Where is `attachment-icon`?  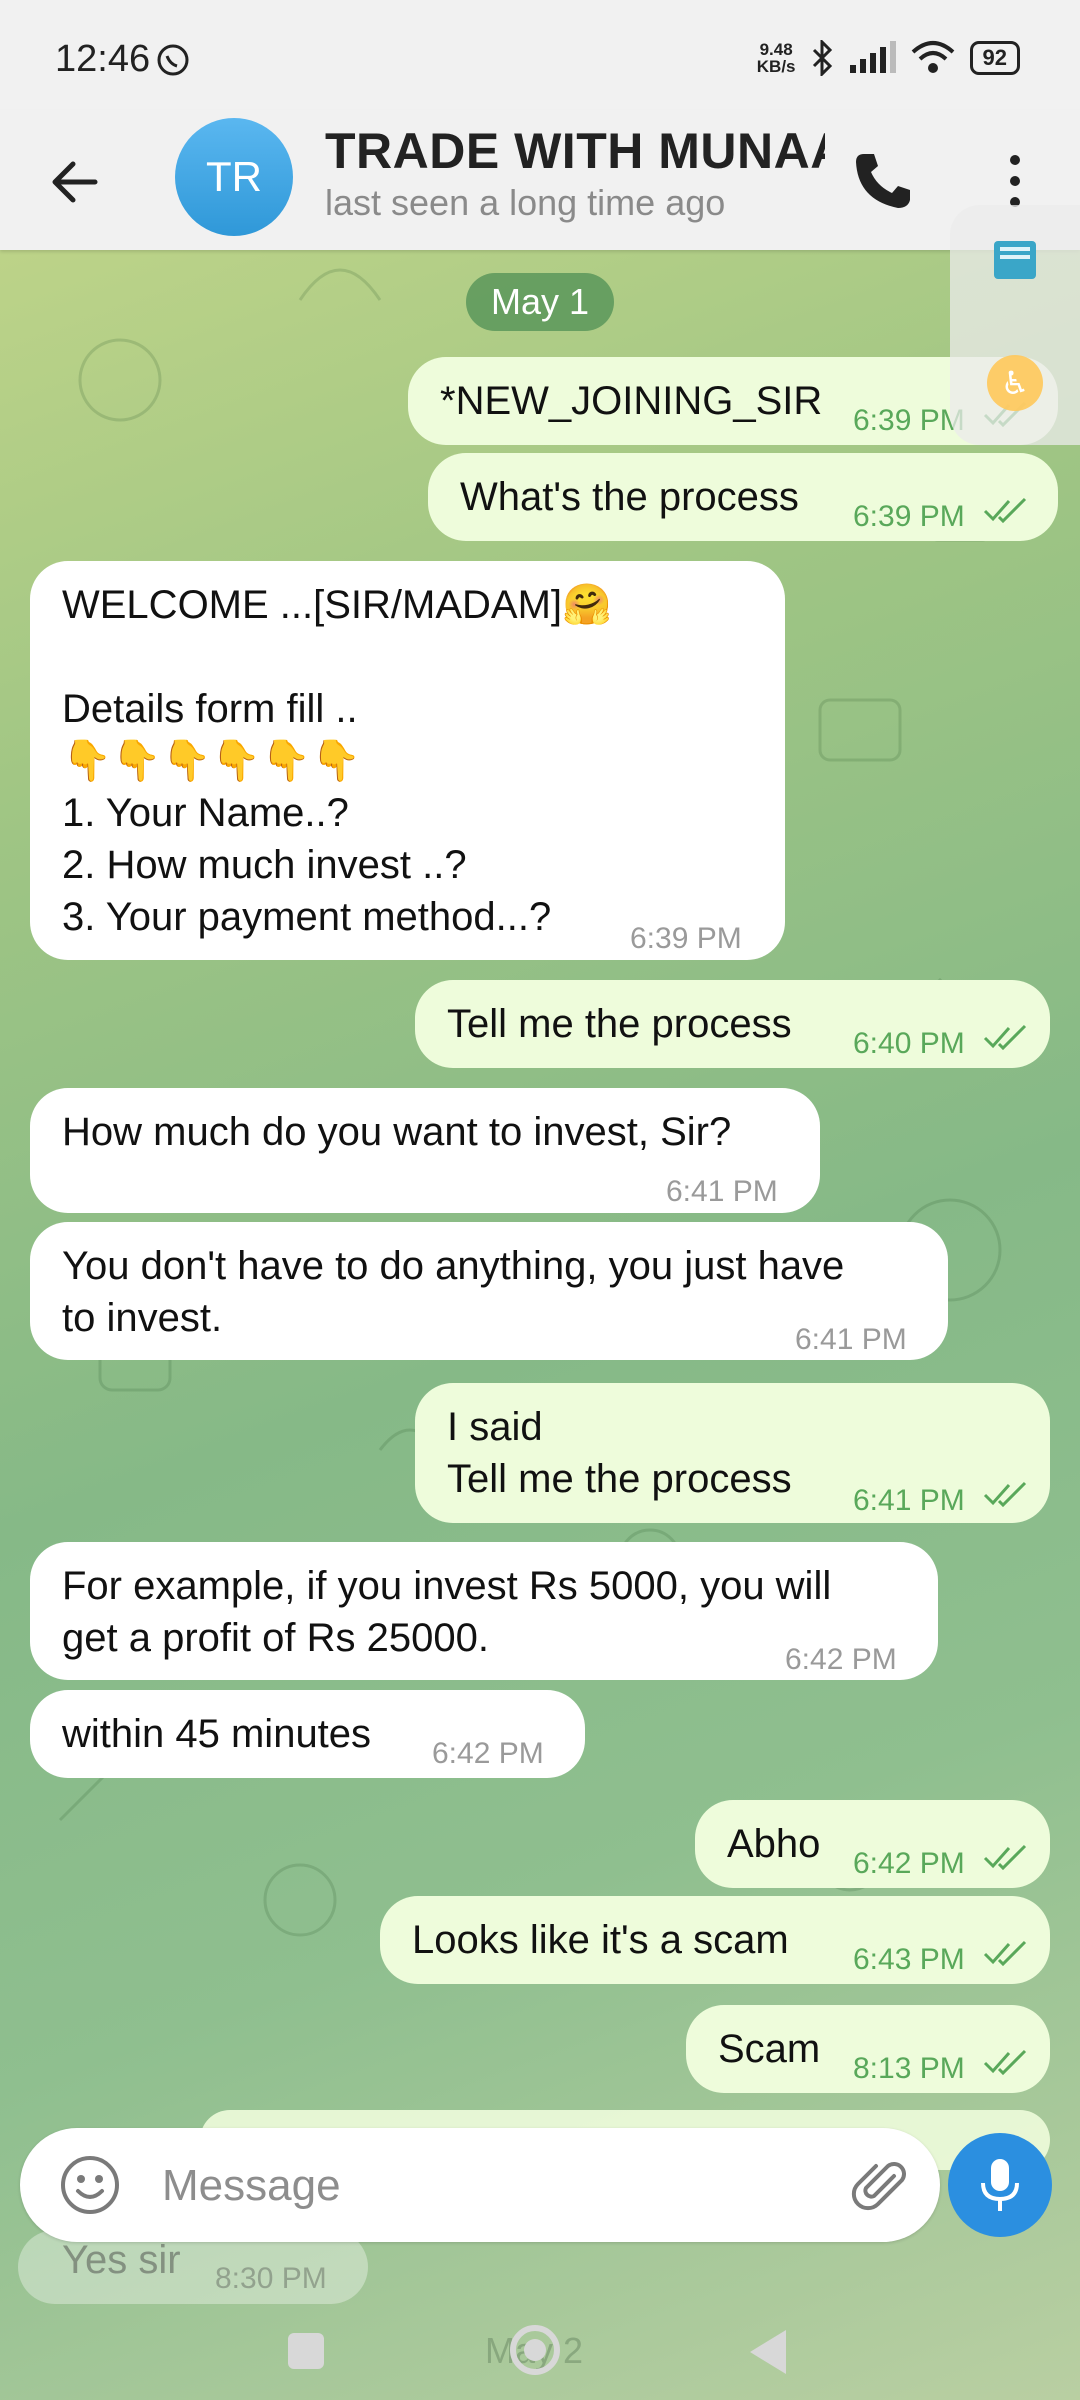 attachment-icon is located at coordinates (882, 2186).